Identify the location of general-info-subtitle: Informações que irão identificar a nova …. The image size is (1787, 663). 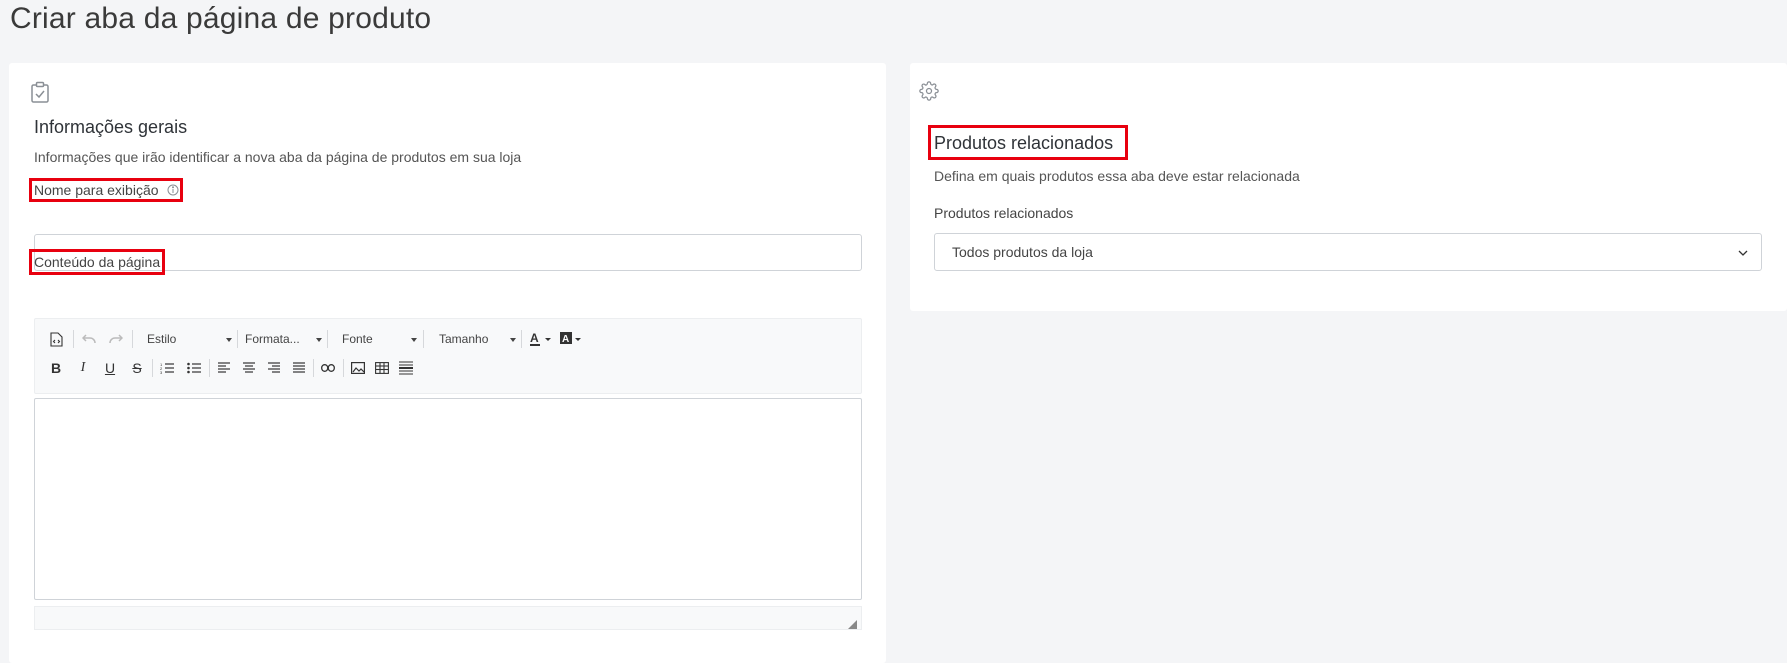
(278, 157).